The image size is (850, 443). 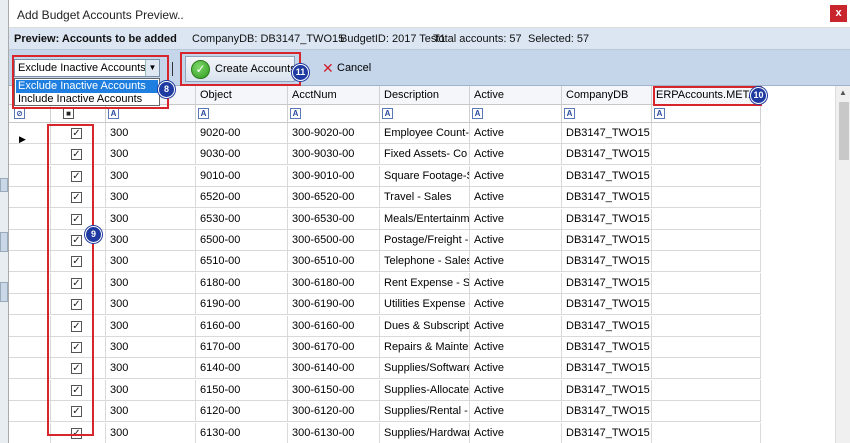 I want to click on description-cell: Rent Expense - S, so click(x=425, y=283).